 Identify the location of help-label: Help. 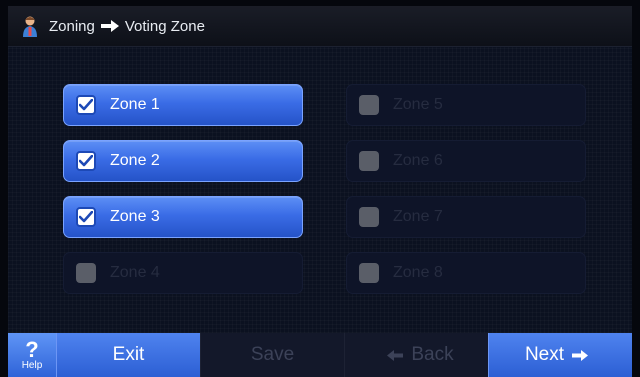
(32, 365).